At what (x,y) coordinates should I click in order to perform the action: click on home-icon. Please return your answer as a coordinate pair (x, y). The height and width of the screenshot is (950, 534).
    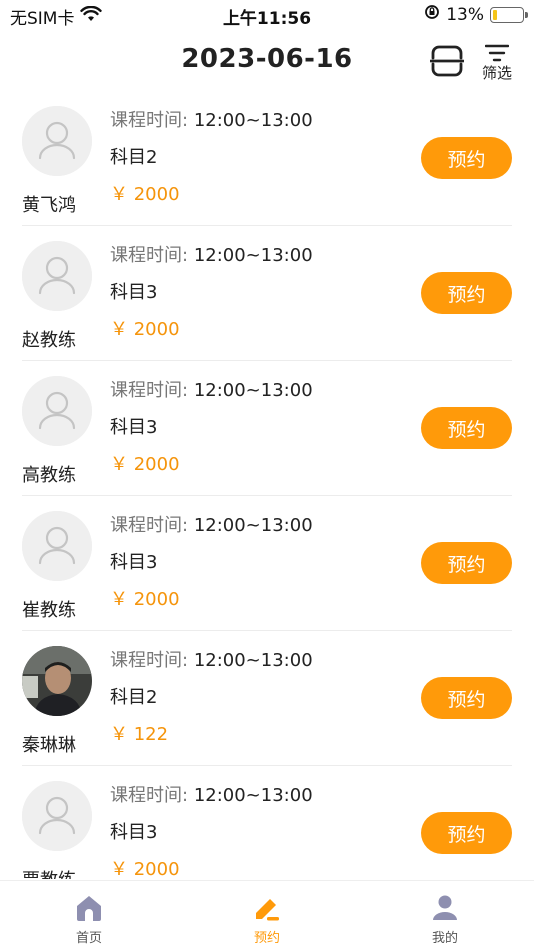
    Looking at the image, I should click on (89, 908).